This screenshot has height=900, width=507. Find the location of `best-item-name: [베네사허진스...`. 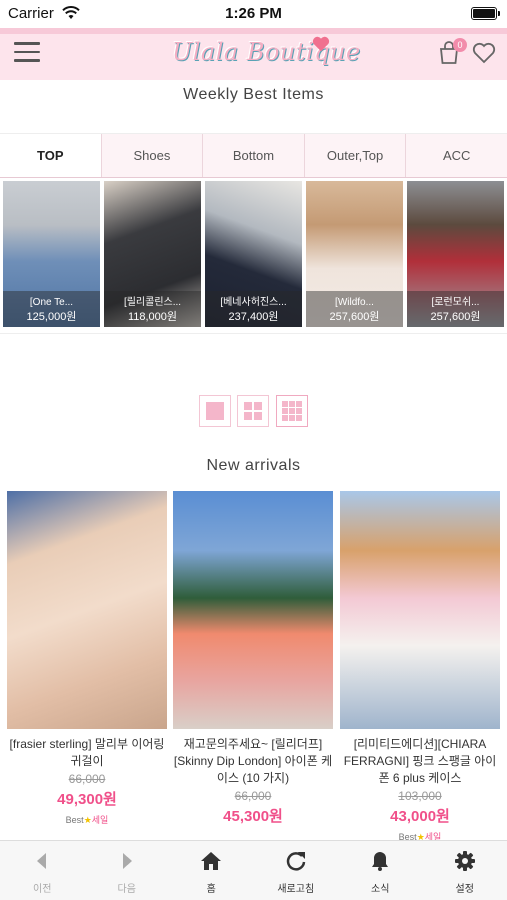

best-item-name: [베네사허진스... is located at coordinates (253, 302).